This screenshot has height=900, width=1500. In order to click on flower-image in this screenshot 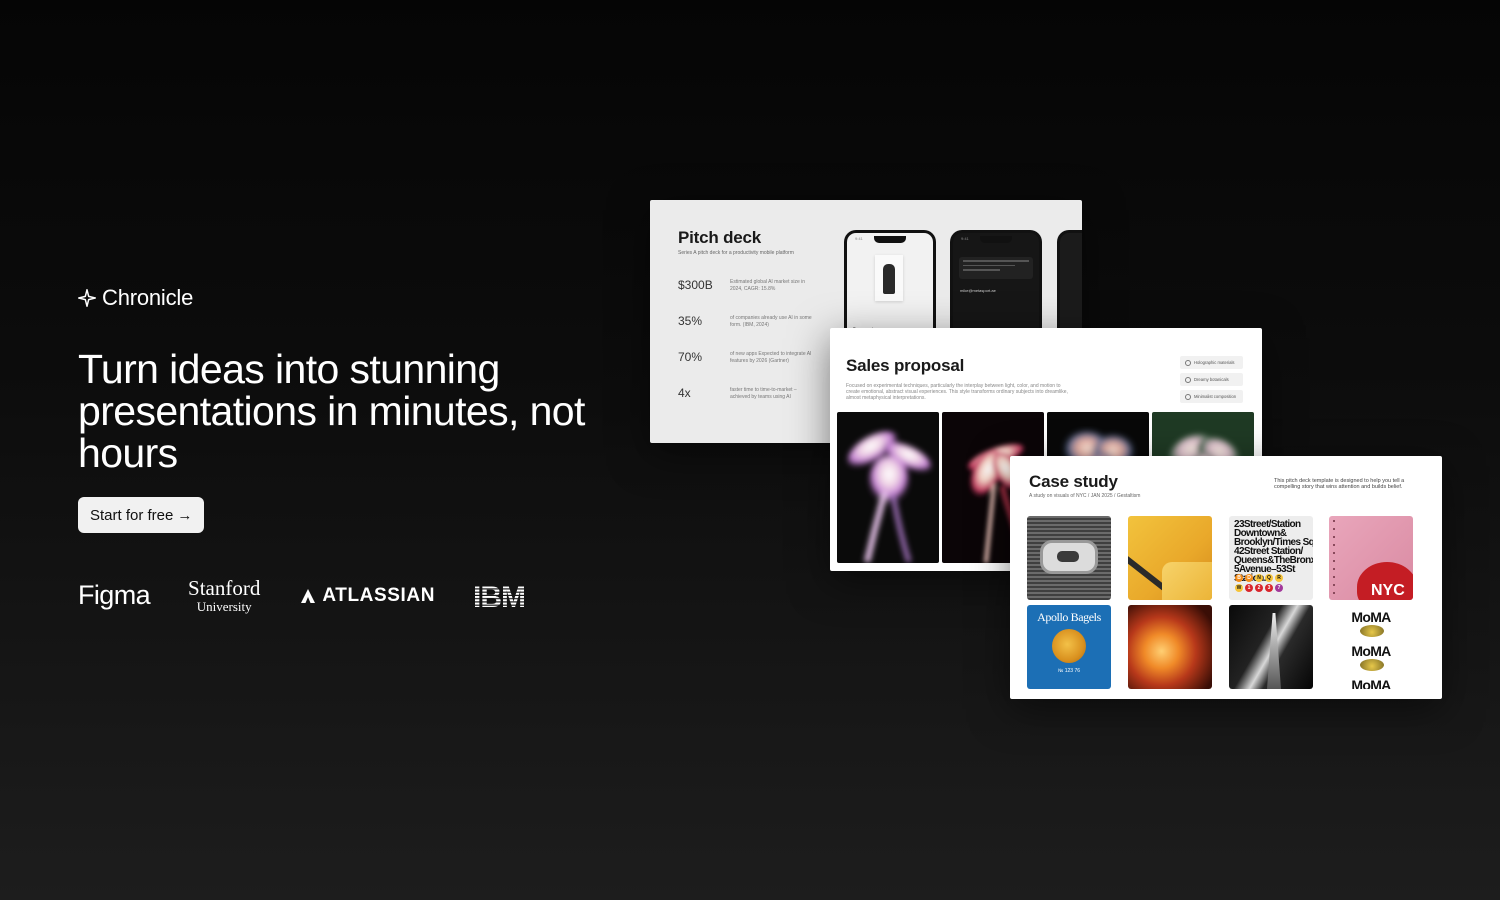, I will do `click(888, 487)`.